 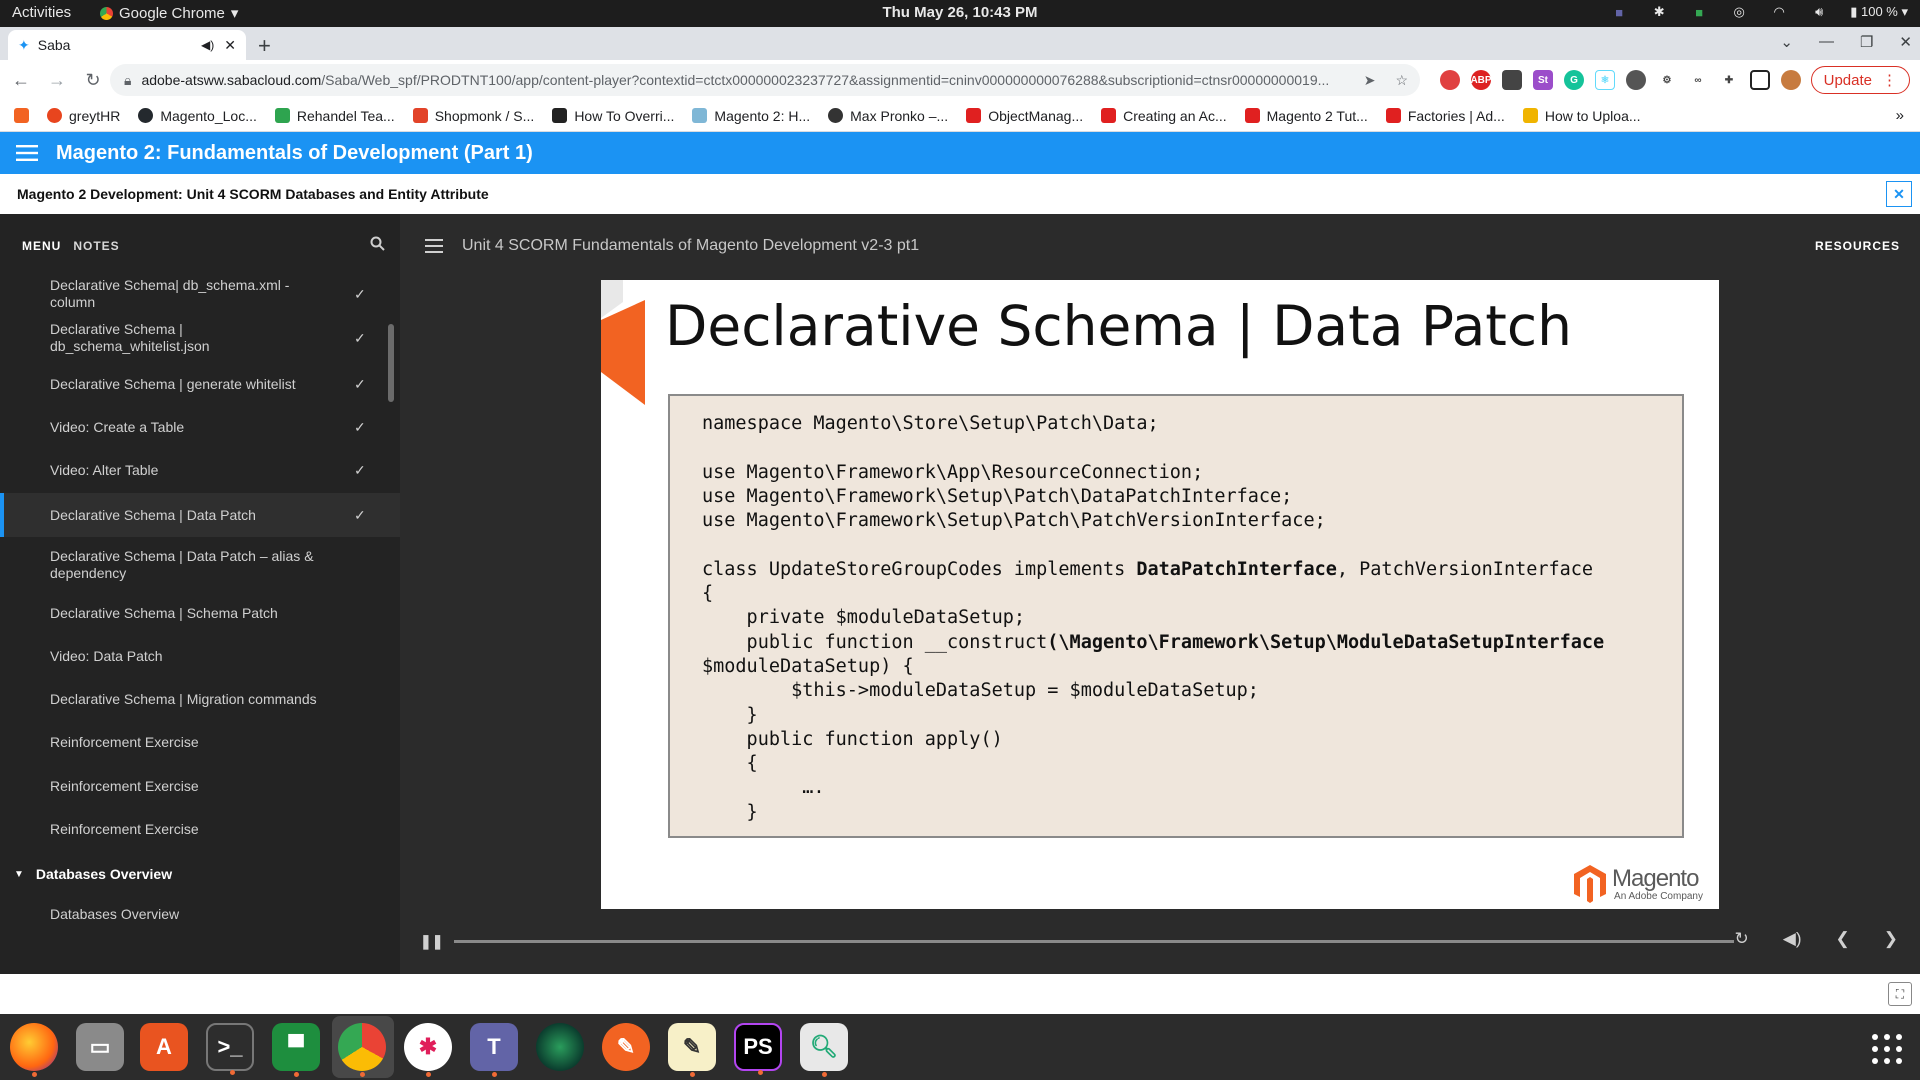 What do you see at coordinates (1619, 12) in the screenshot?
I see `teams-tray-icon: ■` at bounding box center [1619, 12].